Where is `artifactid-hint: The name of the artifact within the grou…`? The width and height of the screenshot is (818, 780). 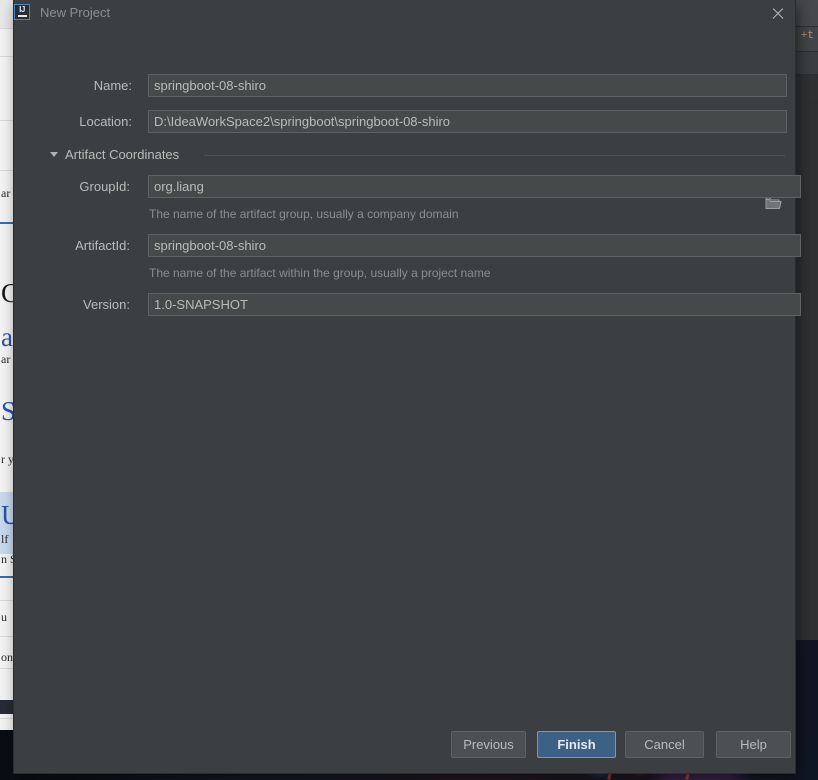 artifactid-hint: The name of the artifact within the grou… is located at coordinates (320, 273).